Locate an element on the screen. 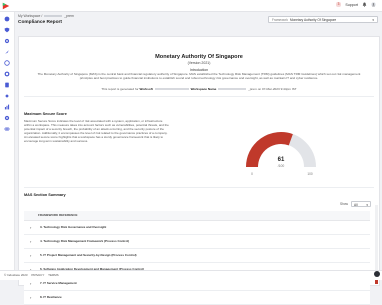 Image resolution: width=382 pixels, height=305 pixels. gauge-max-tick: 100 is located at coordinates (310, 174).